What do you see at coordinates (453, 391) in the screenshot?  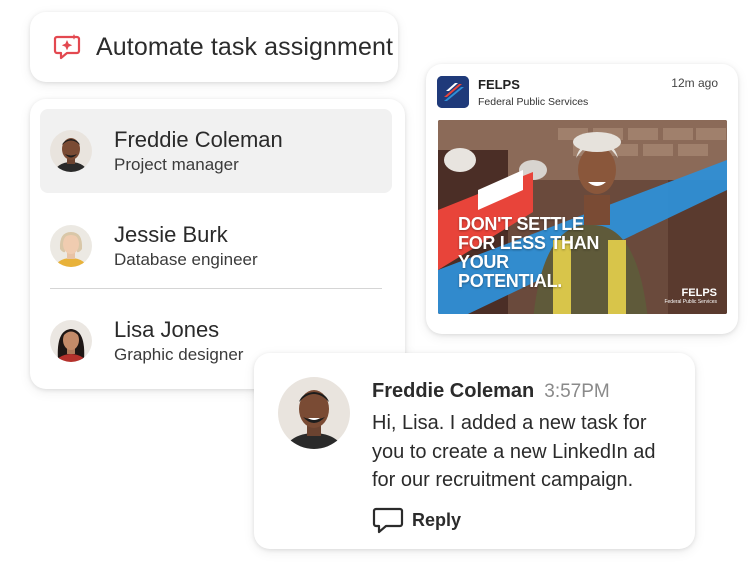 I see `sender-name: Freddie Coleman` at bounding box center [453, 391].